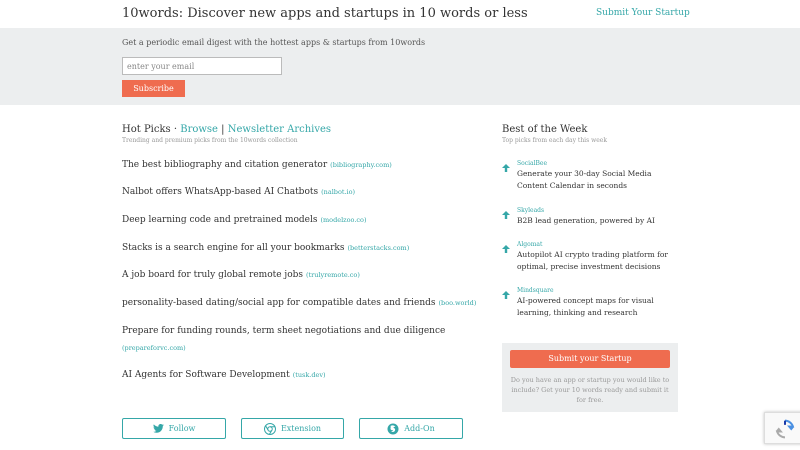 The height and width of the screenshot is (450, 800). What do you see at coordinates (206, 375) in the screenshot?
I see `pick-text: AI Agents for Software Development` at bounding box center [206, 375].